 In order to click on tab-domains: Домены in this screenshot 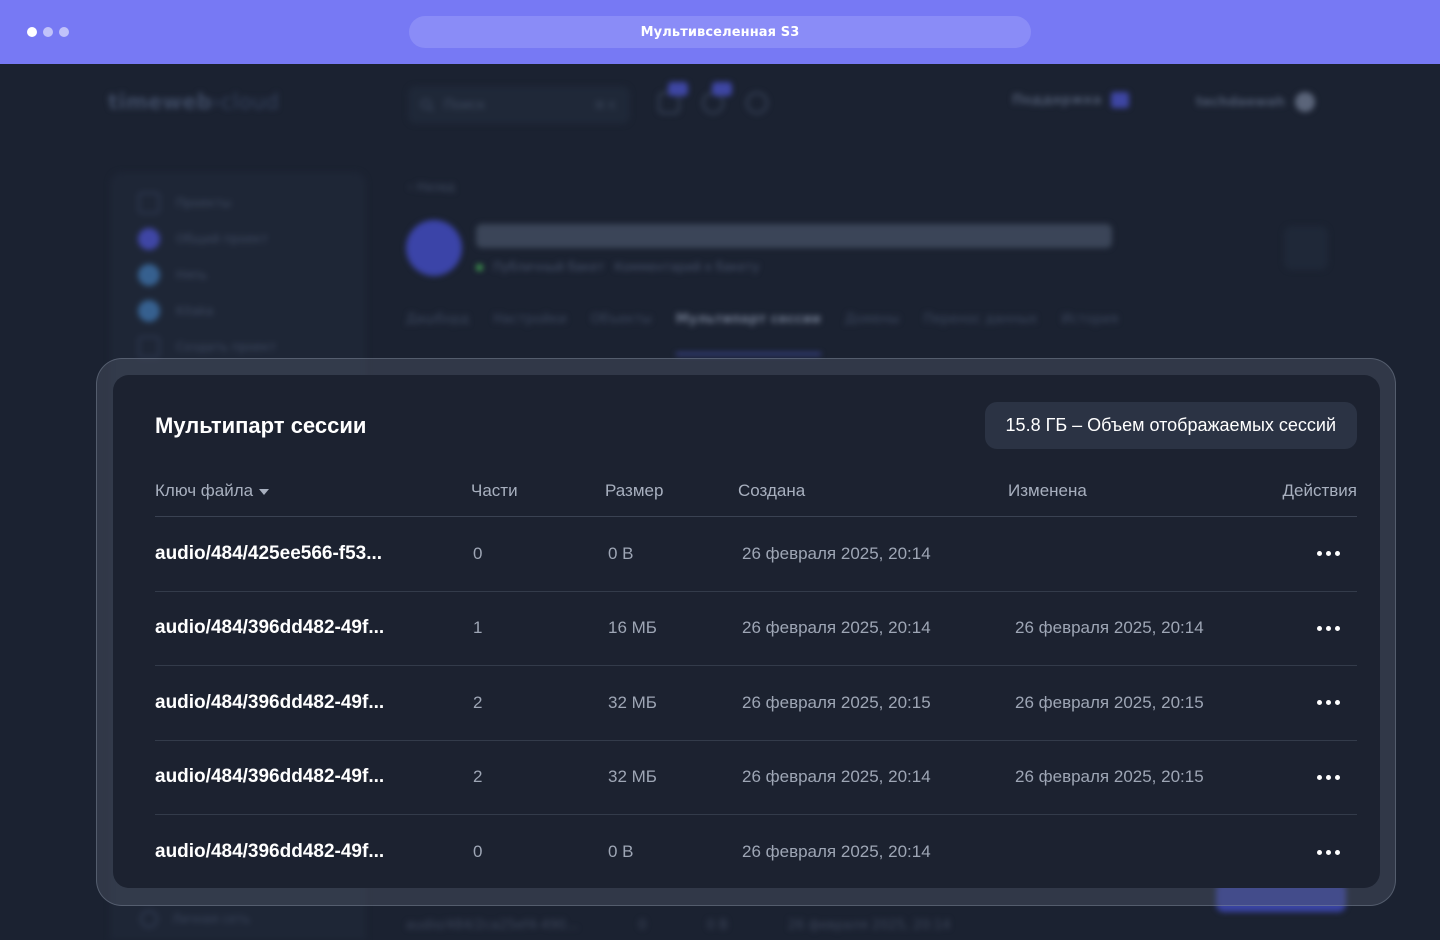, I will do `click(872, 333)`.